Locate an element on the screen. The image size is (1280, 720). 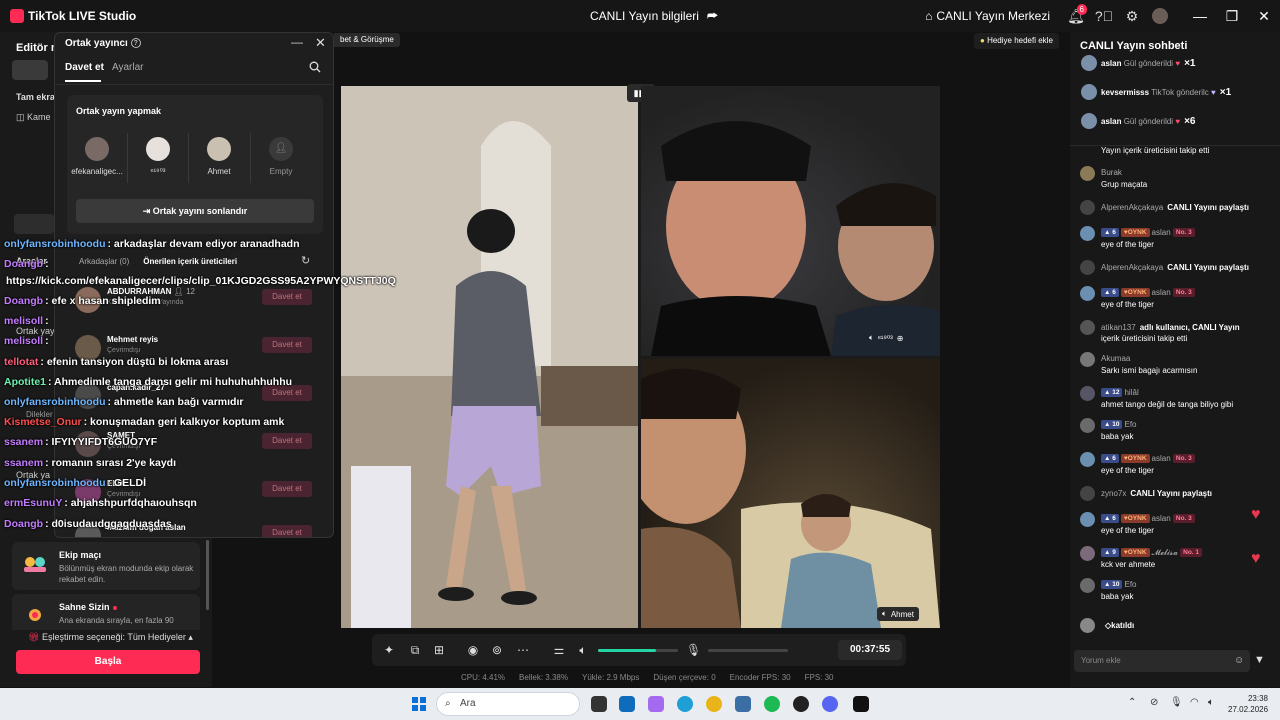
overlay-user: Apotite1 is located at coordinates (25, 382).